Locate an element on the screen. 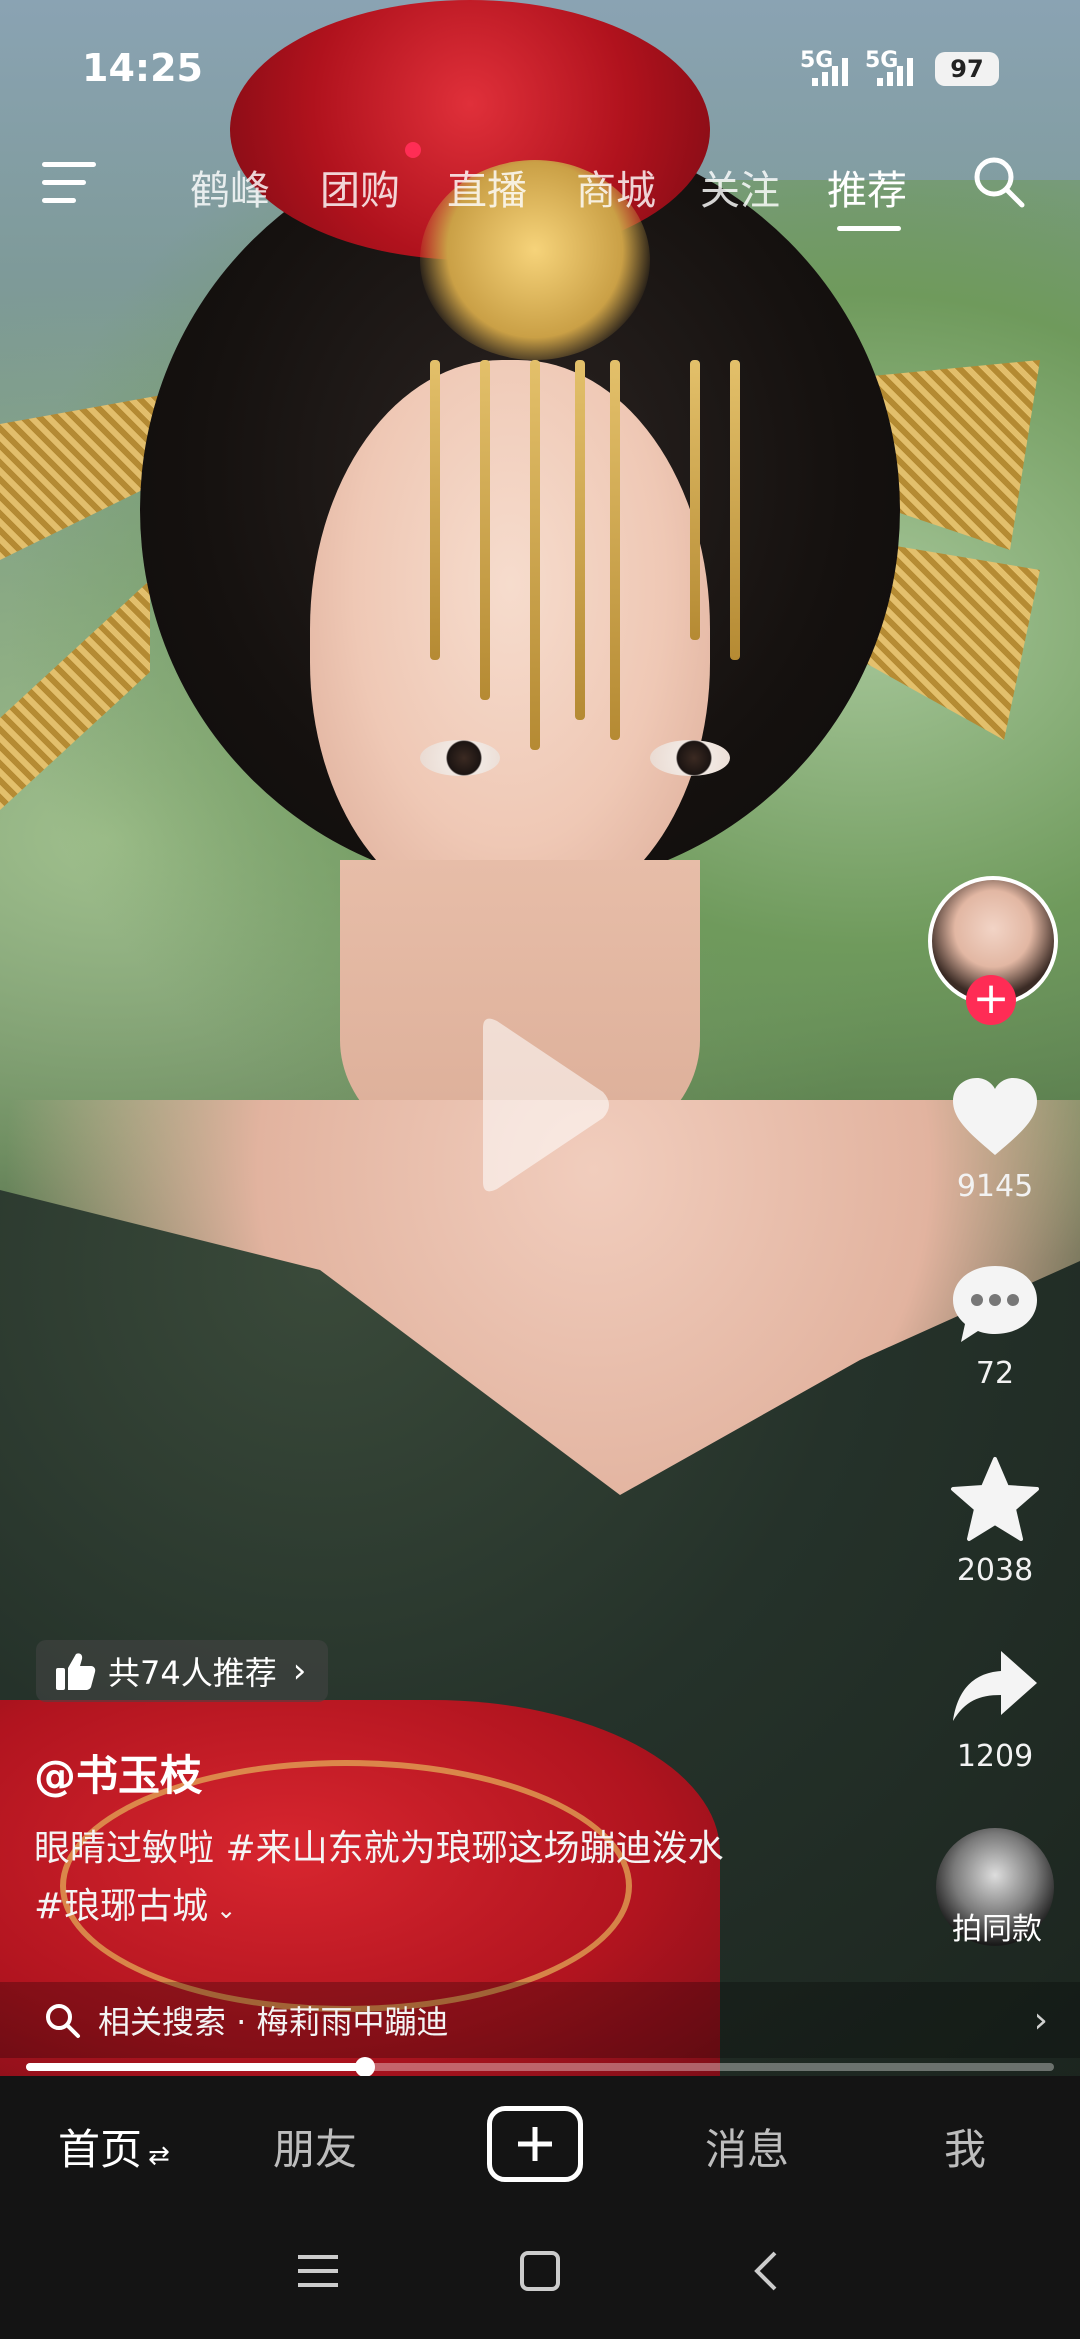 Image resolution: width=1080 pixels, height=2339 pixels. tab-home: 首页 ⇄ is located at coordinates (114, 2146).